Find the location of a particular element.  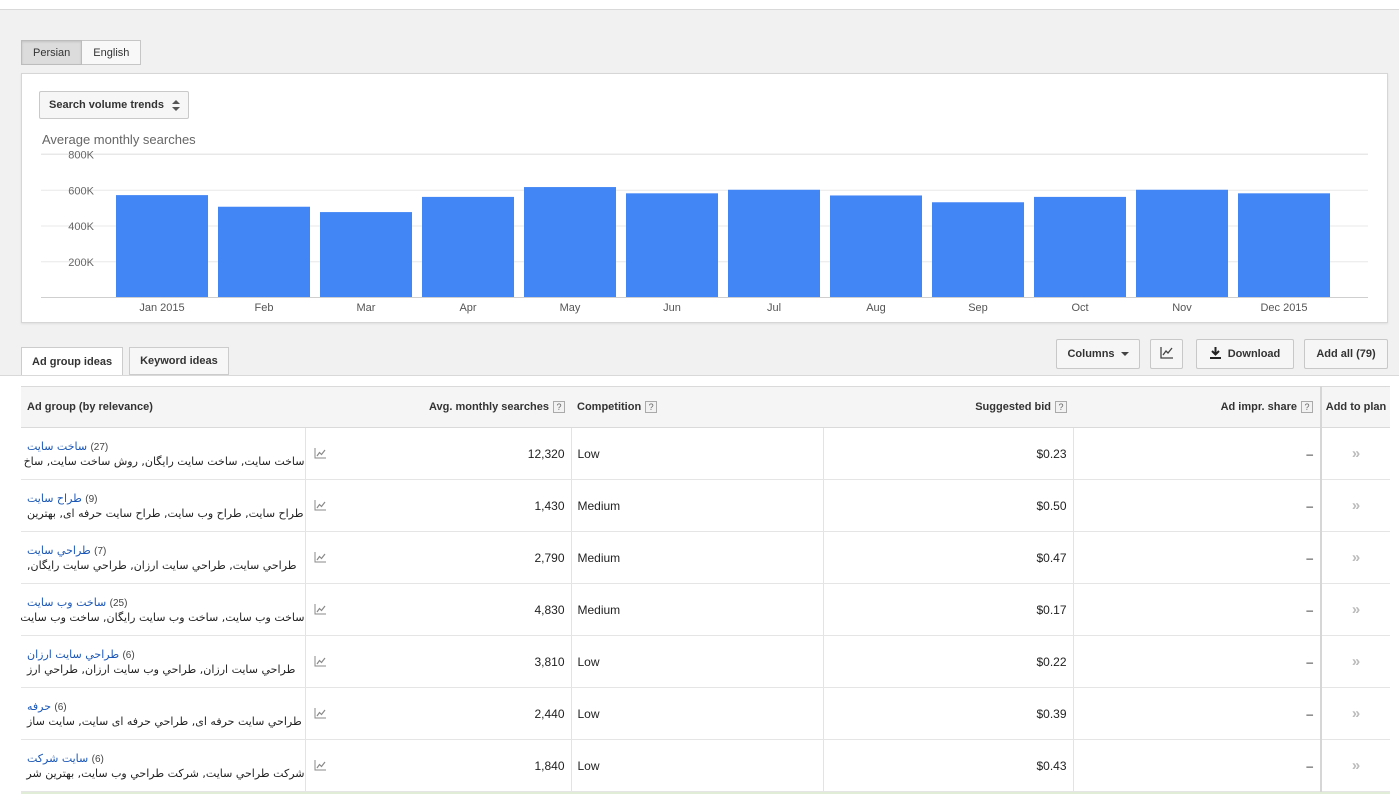

x-tick-label: Jun is located at coordinates (672, 308).